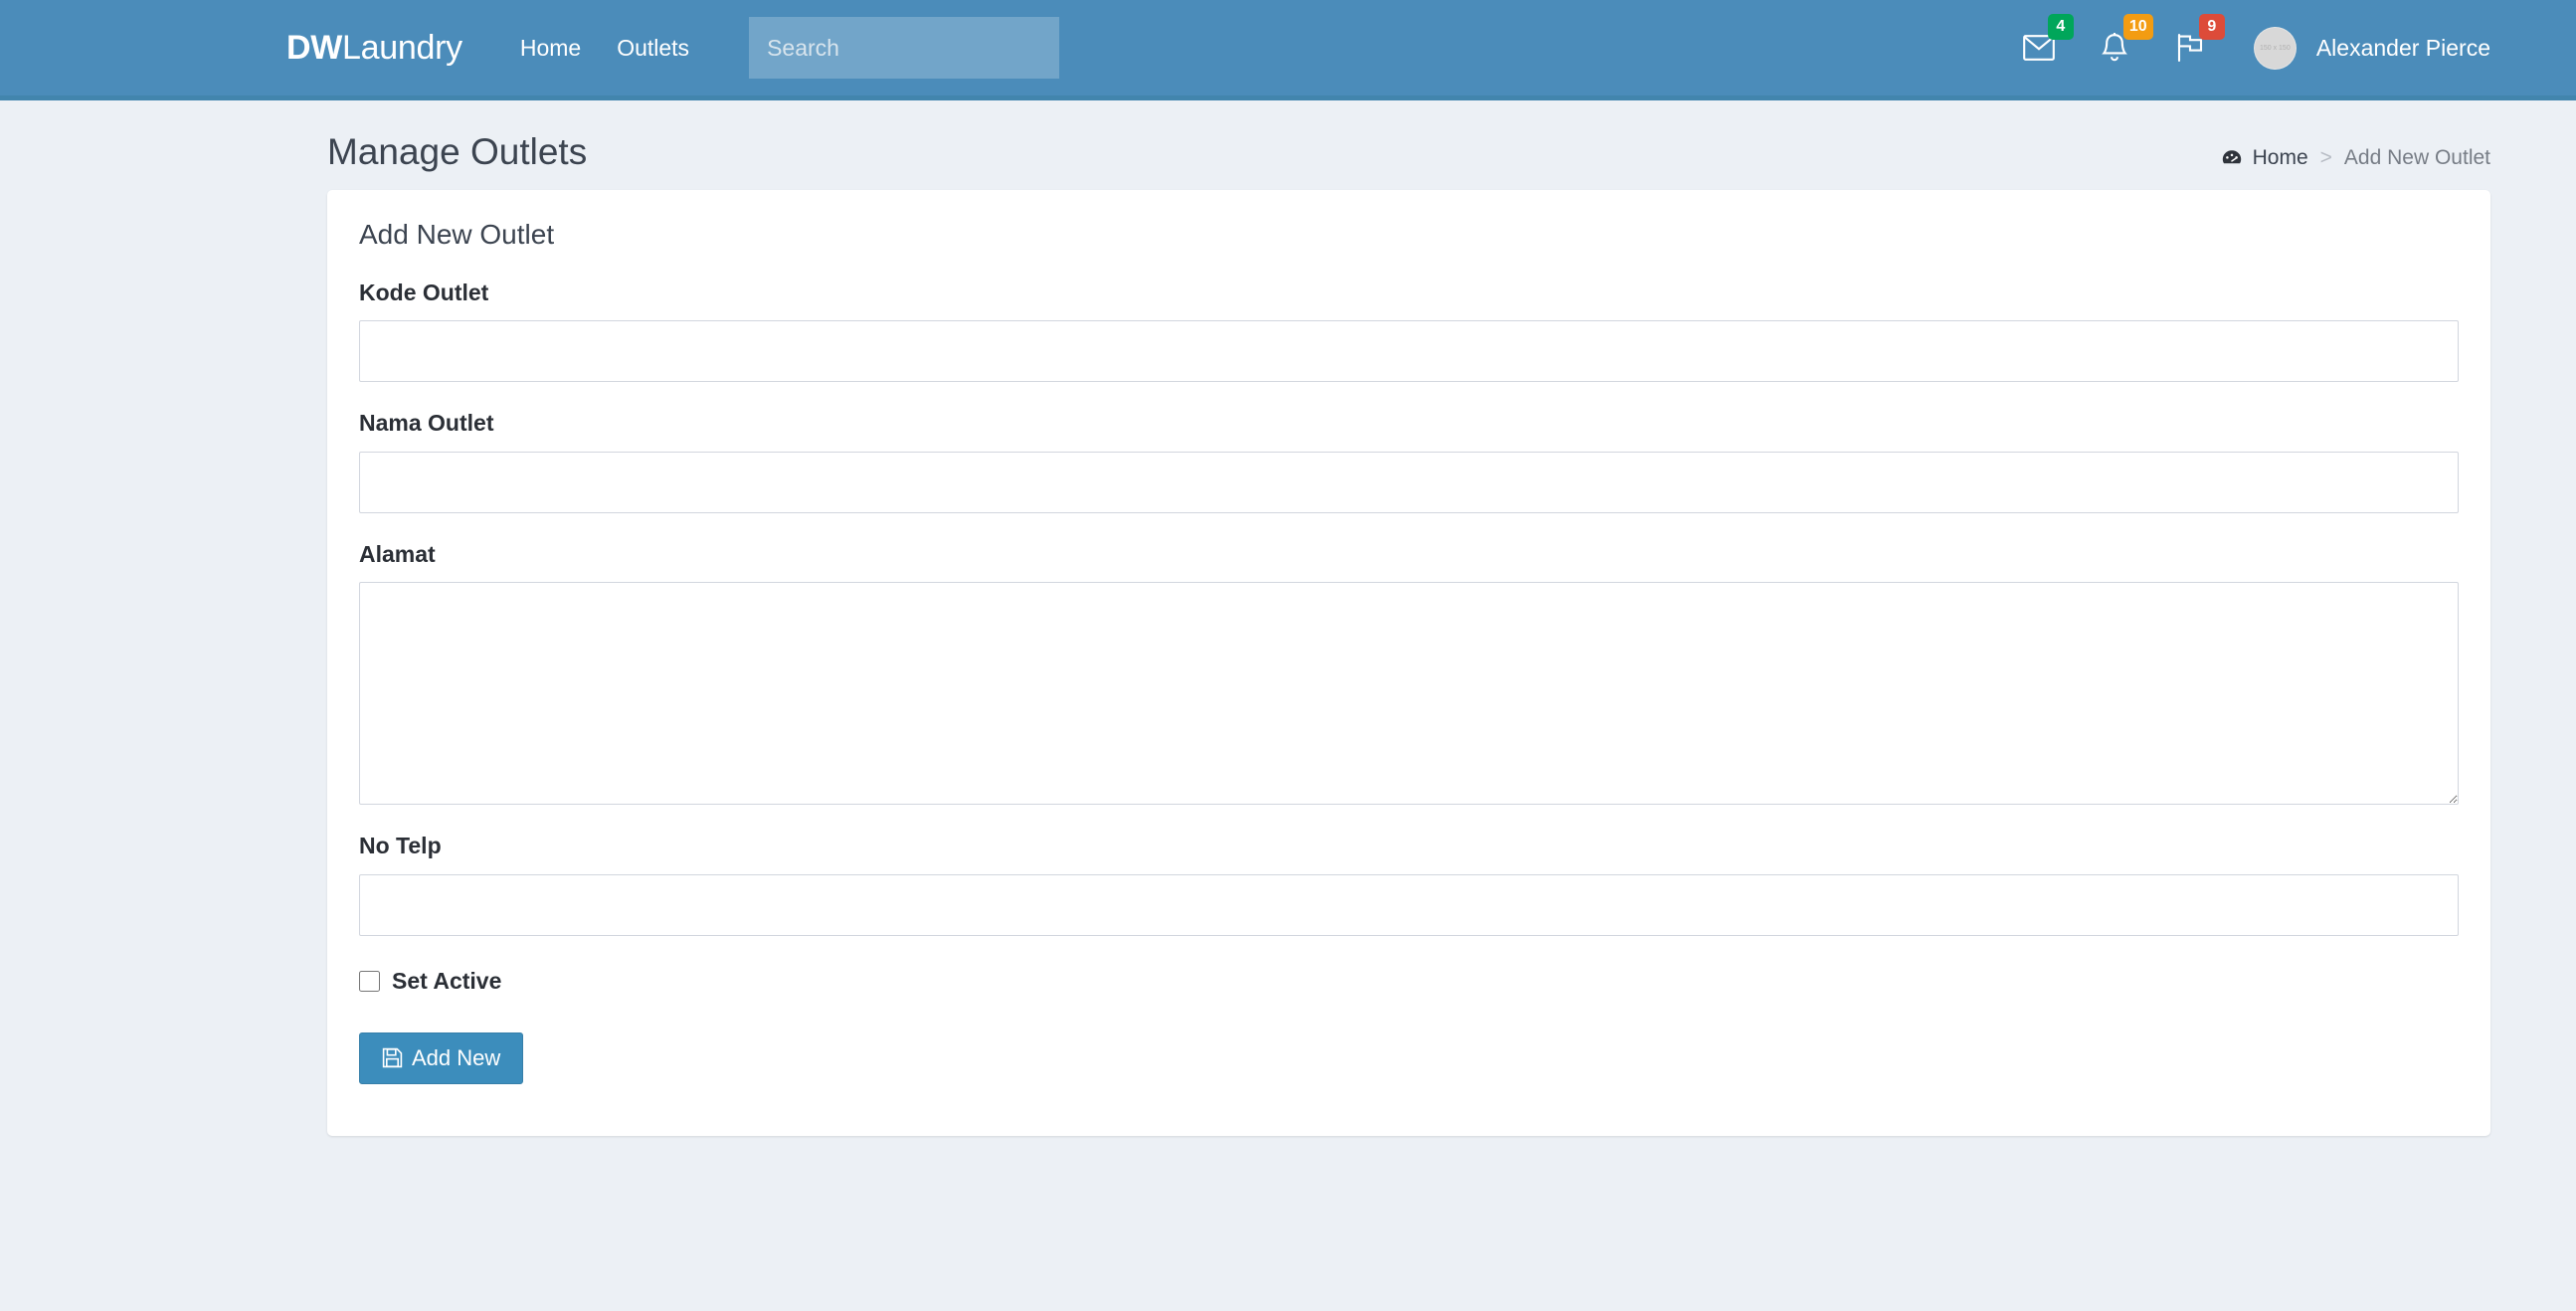  Describe the element at coordinates (1409, 482) in the screenshot. I see `nama-outlet-input` at that location.